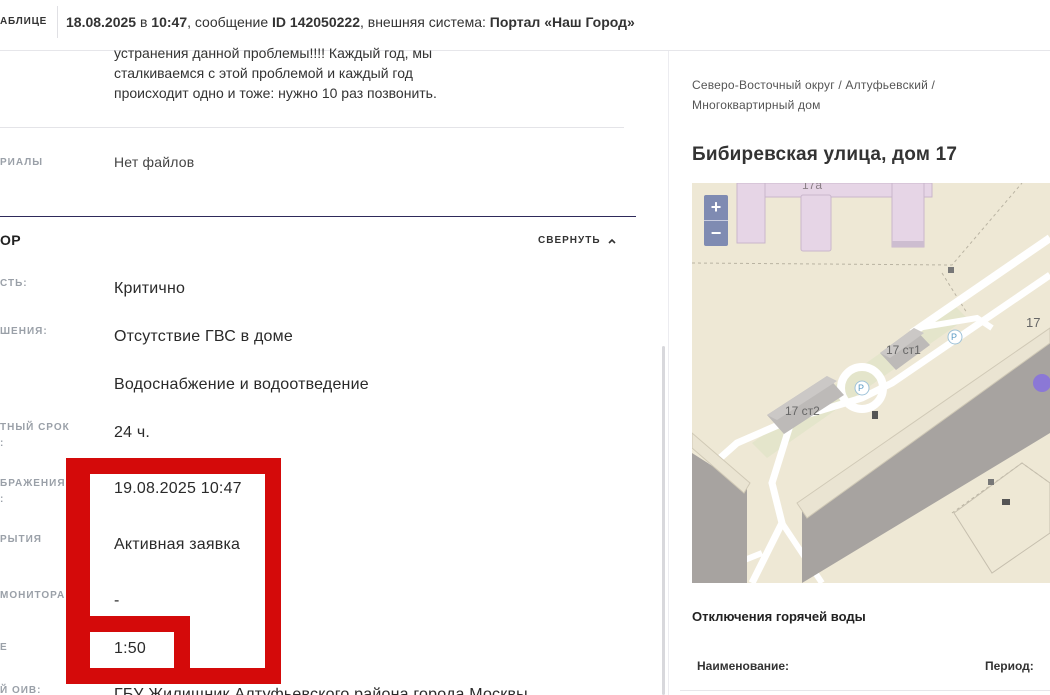  What do you see at coordinates (569, 240) in the screenshot?
I see `collapse-label: СВЕРНУТЬ` at bounding box center [569, 240].